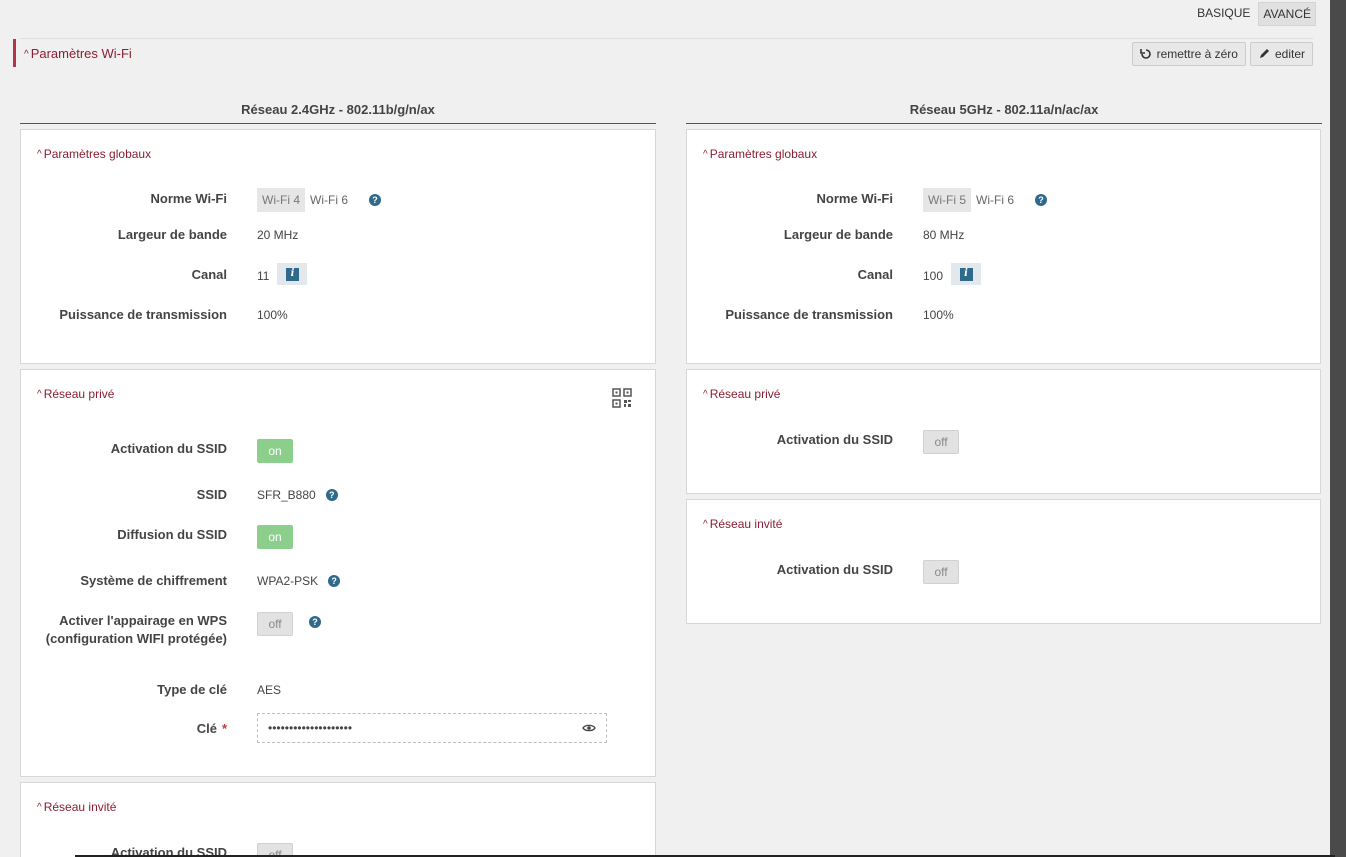 The height and width of the screenshot is (857, 1346). What do you see at coordinates (172, 534) in the screenshot?
I see `broadcast-label: Diffusion du SSID` at bounding box center [172, 534].